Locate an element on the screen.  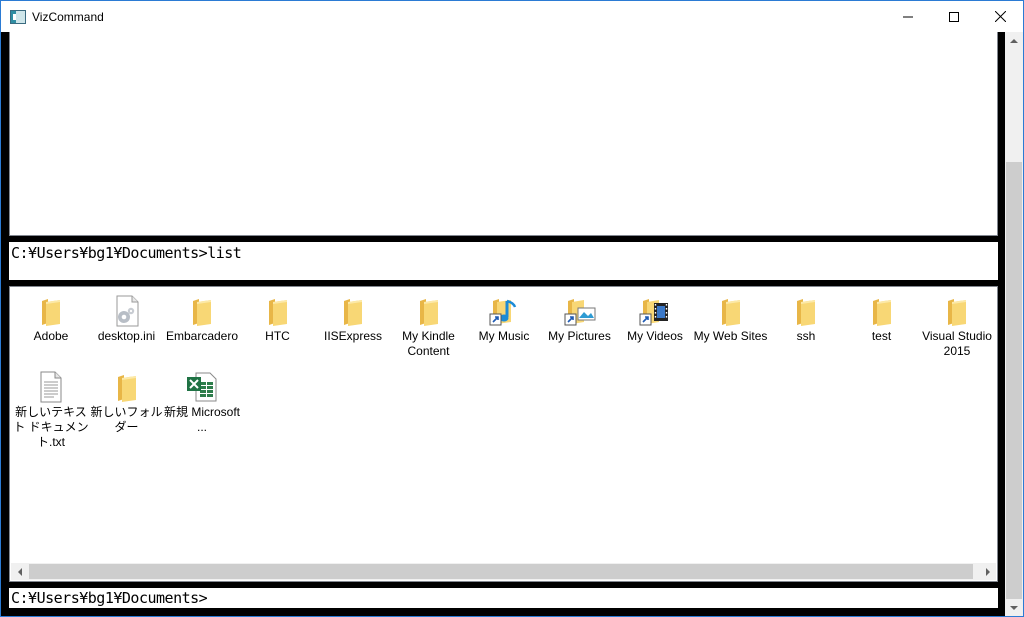
close-icon is located at coordinates (1000, 16).